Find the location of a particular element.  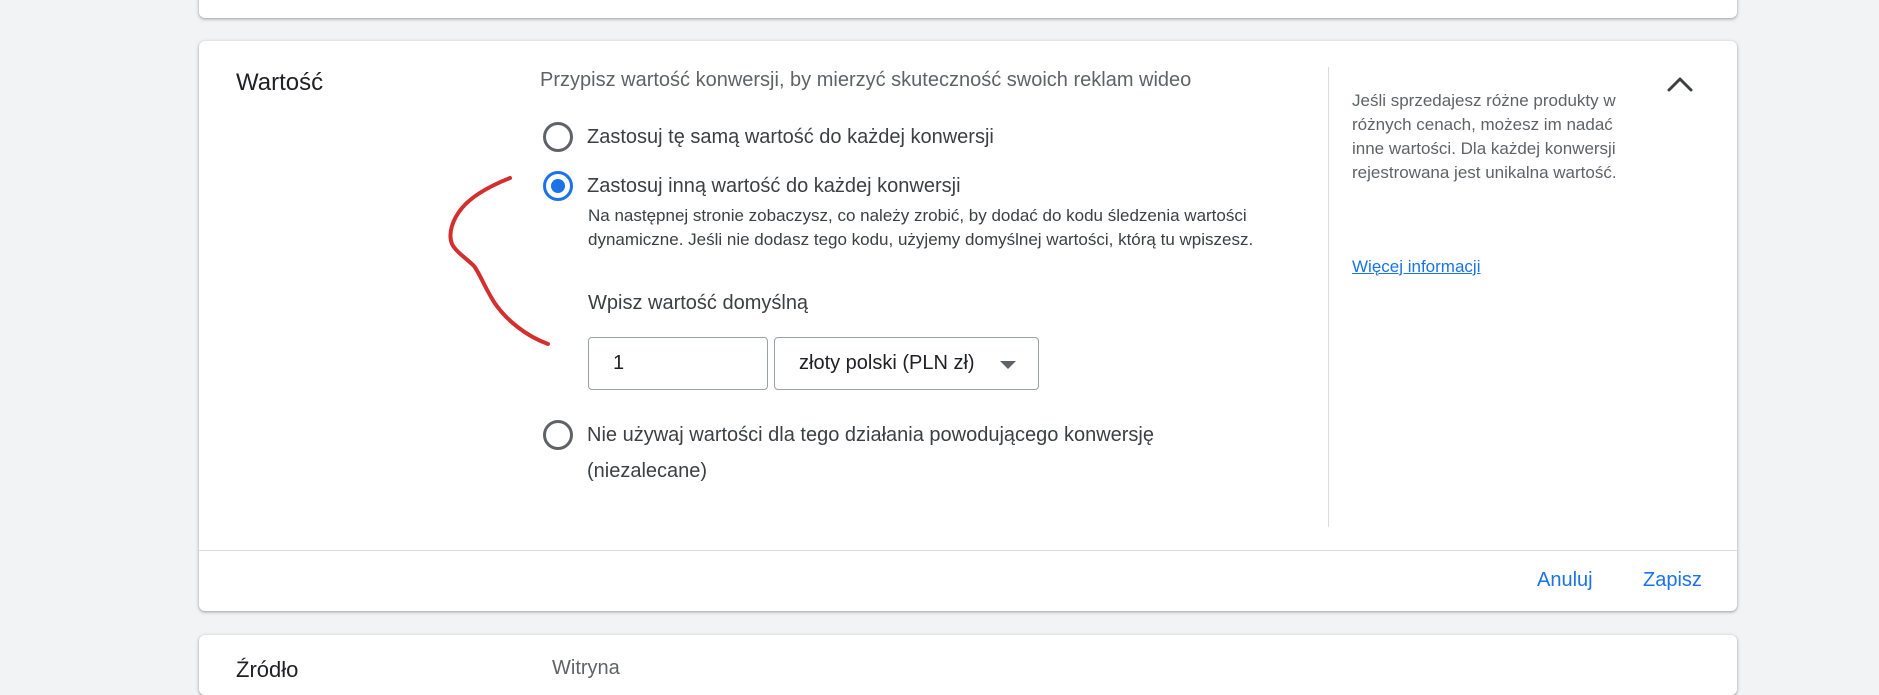

currency-select-value: złoty polski (PLN zł) is located at coordinates (887, 363).